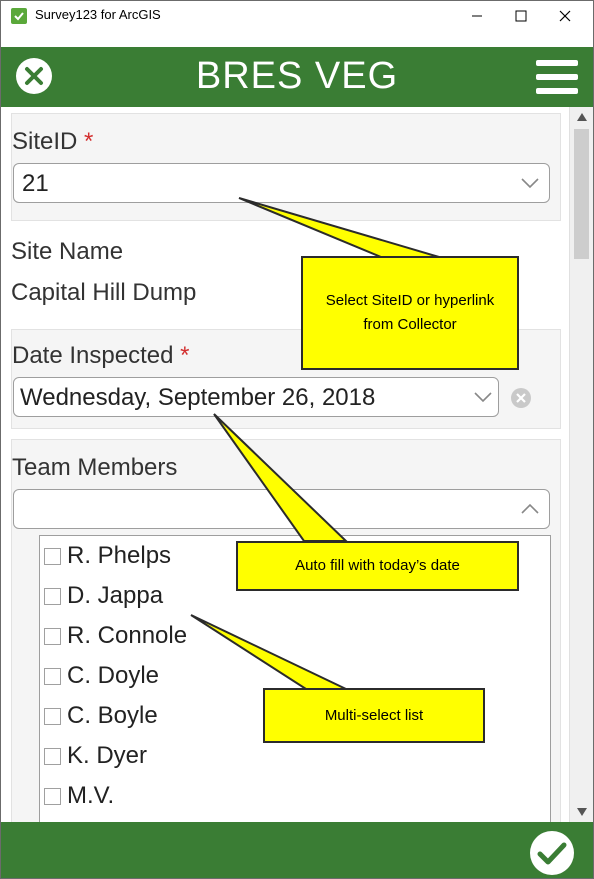 The width and height of the screenshot is (594, 879). I want to click on app-header: BRES VEG, so click(297, 77).